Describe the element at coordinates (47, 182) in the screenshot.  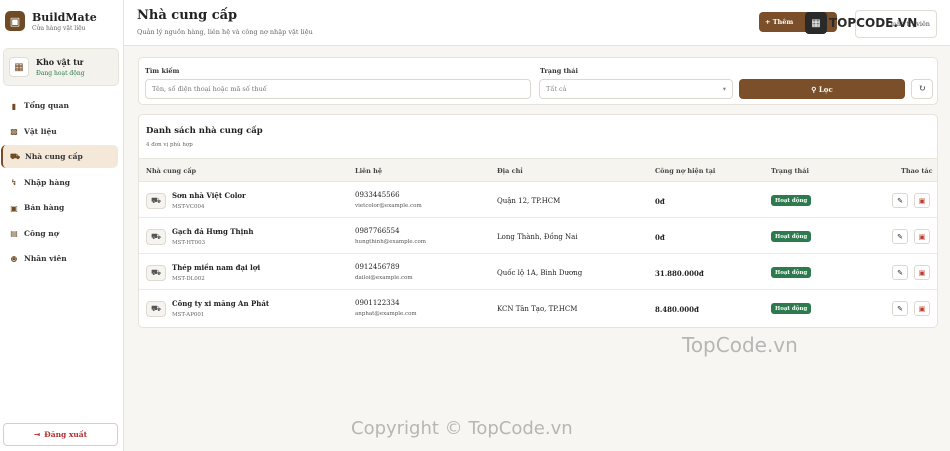
I see `sidebar-item-label: Nhập hàng` at that location.